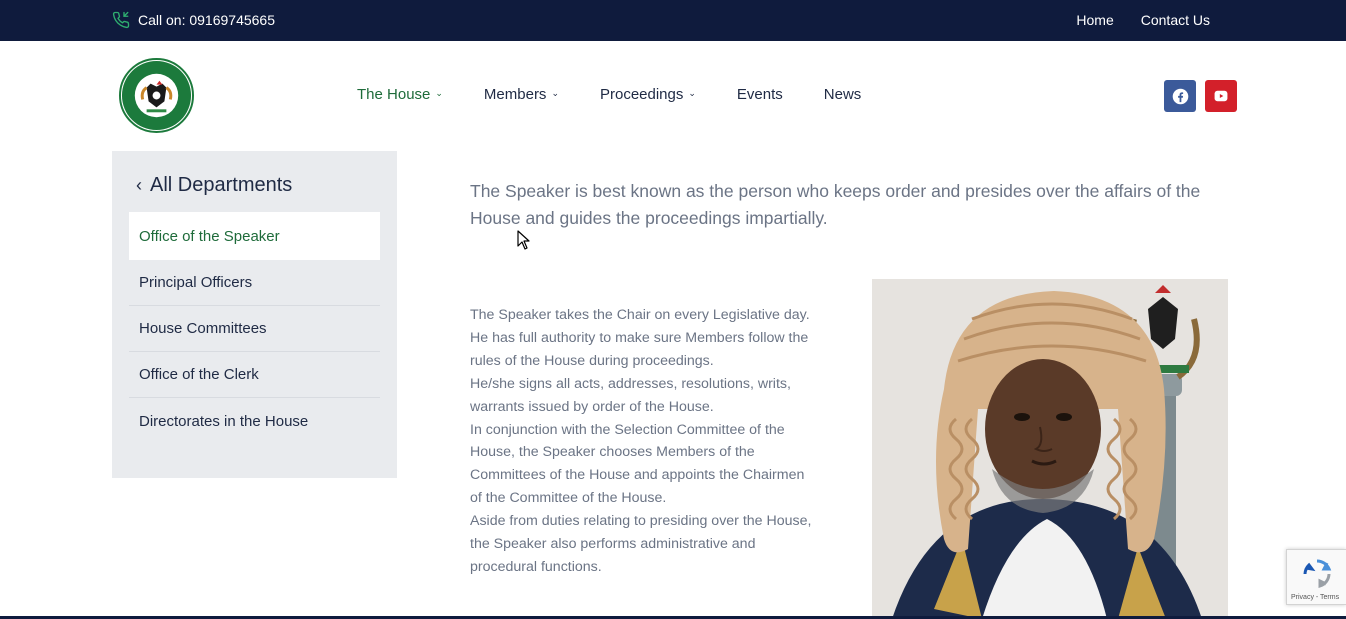 Image resolution: width=1346 pixels, height=619 pixels. Describe the element at coordinates (1175, 20) in the screenshot. I see `contact-us-link: Contact Us` at that location.